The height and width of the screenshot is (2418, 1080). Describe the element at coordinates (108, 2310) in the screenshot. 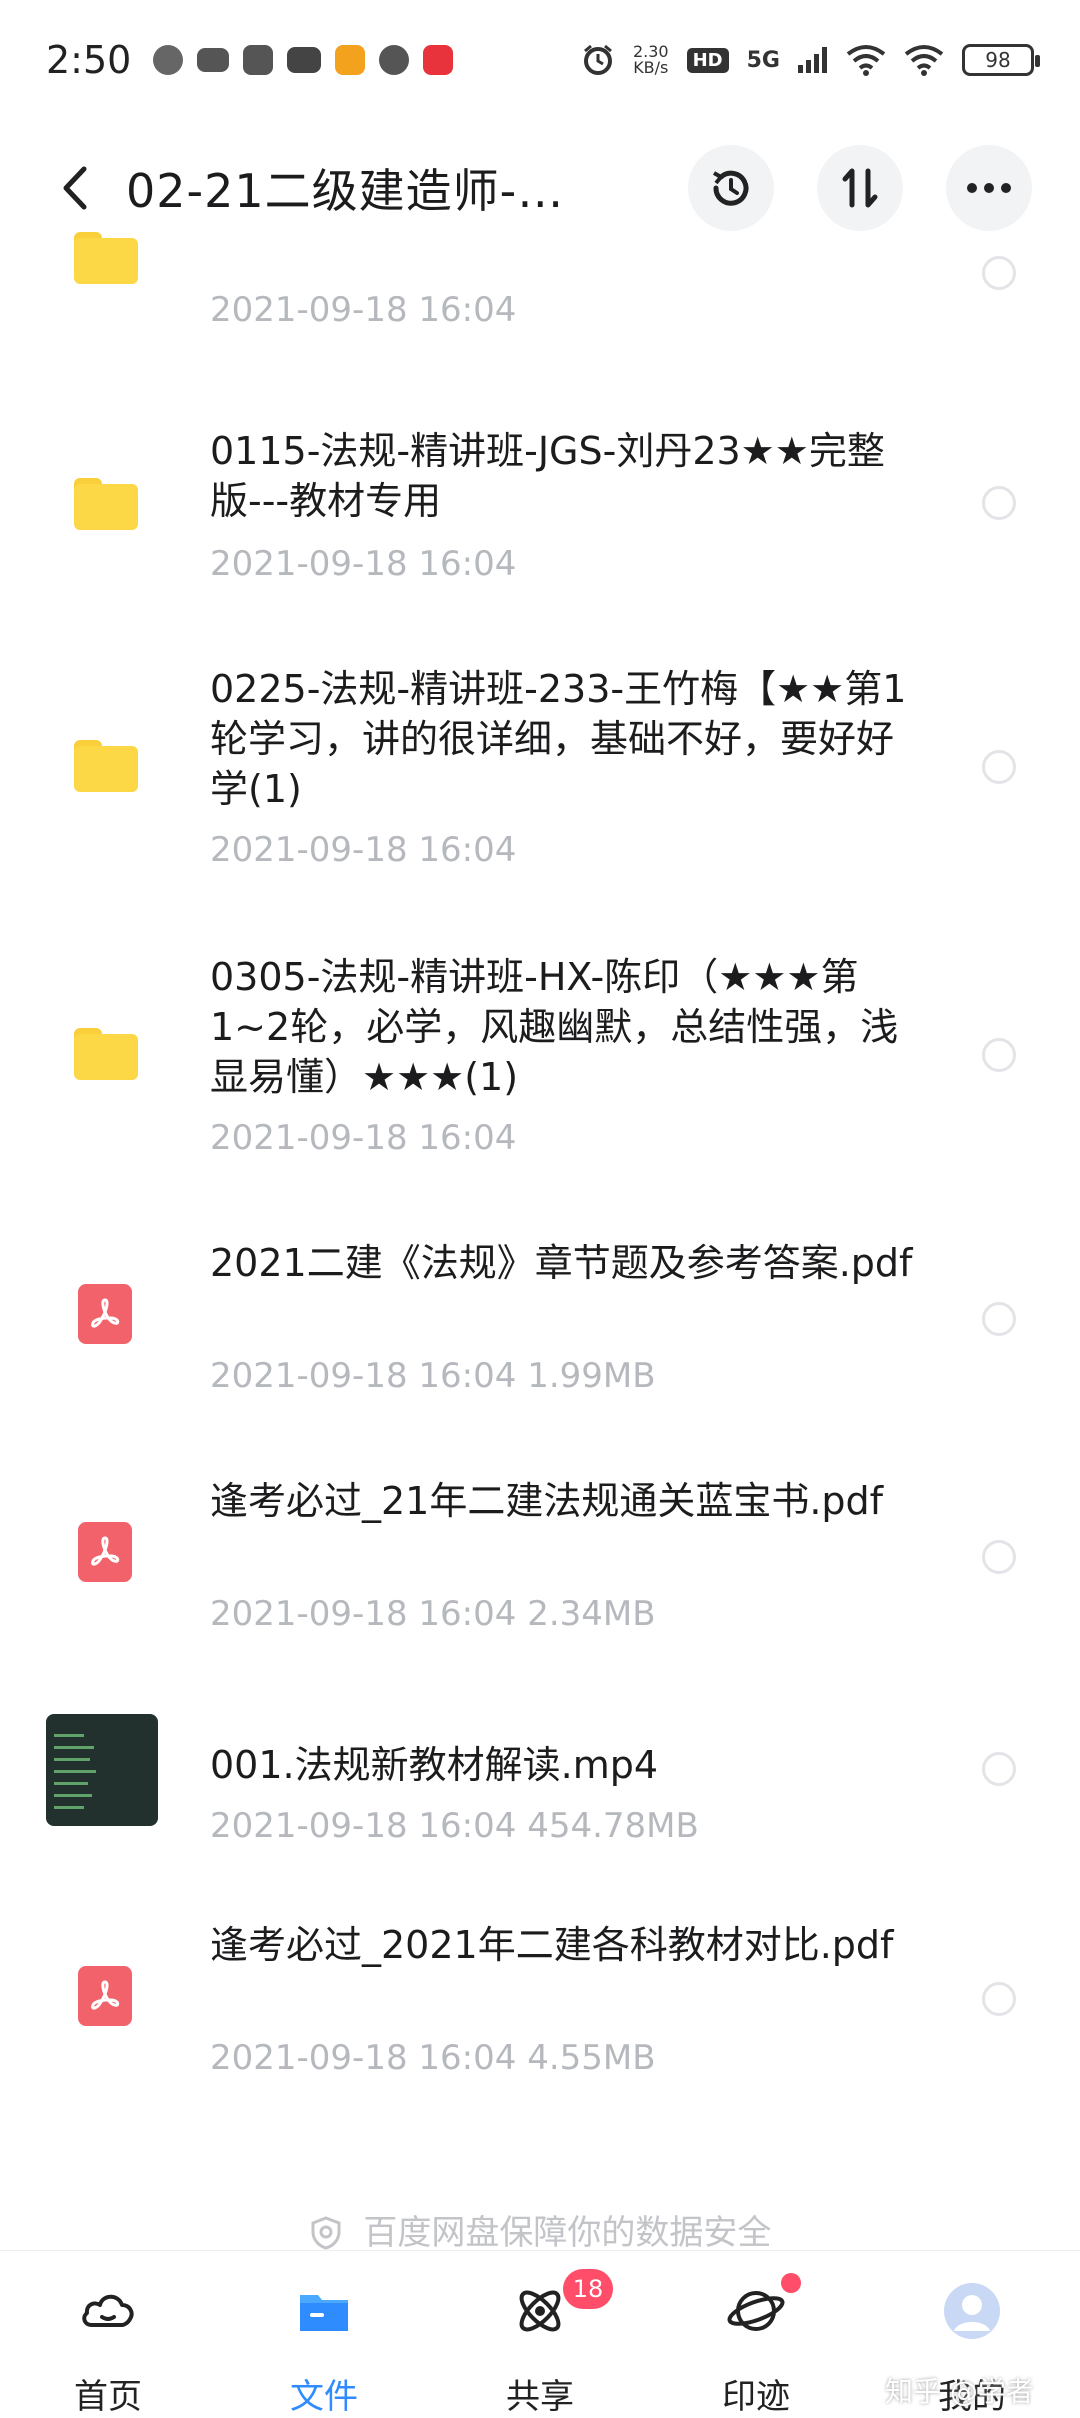

I see `home-cloud-icon` at that location.